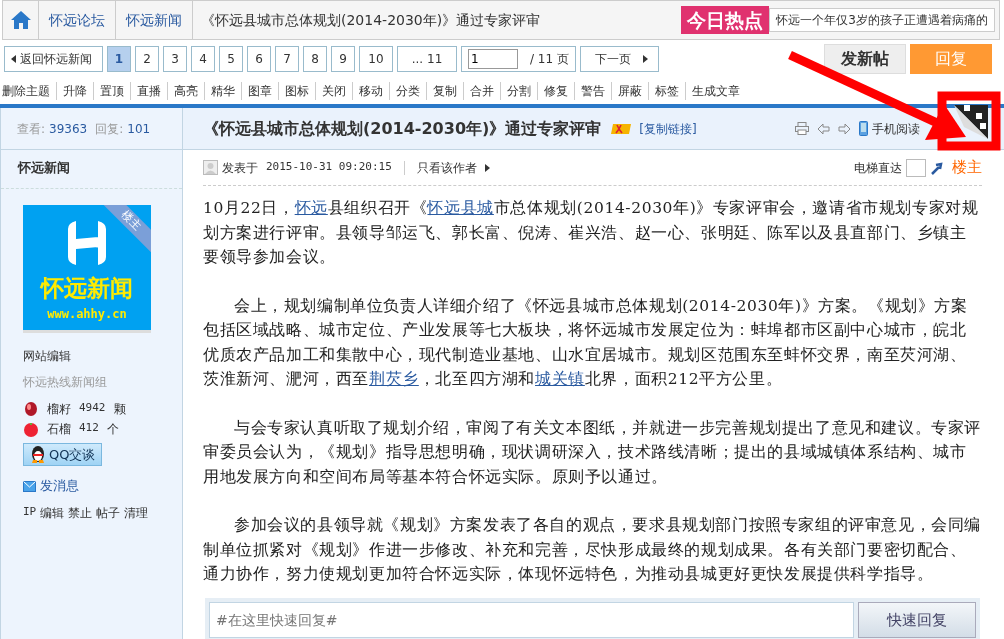 The height and width of the screenshot is (639, 1004). Describe the element at coordinates (26, 91) in the screenshot. I see `mod-tool-link: 删除主题` at that location.